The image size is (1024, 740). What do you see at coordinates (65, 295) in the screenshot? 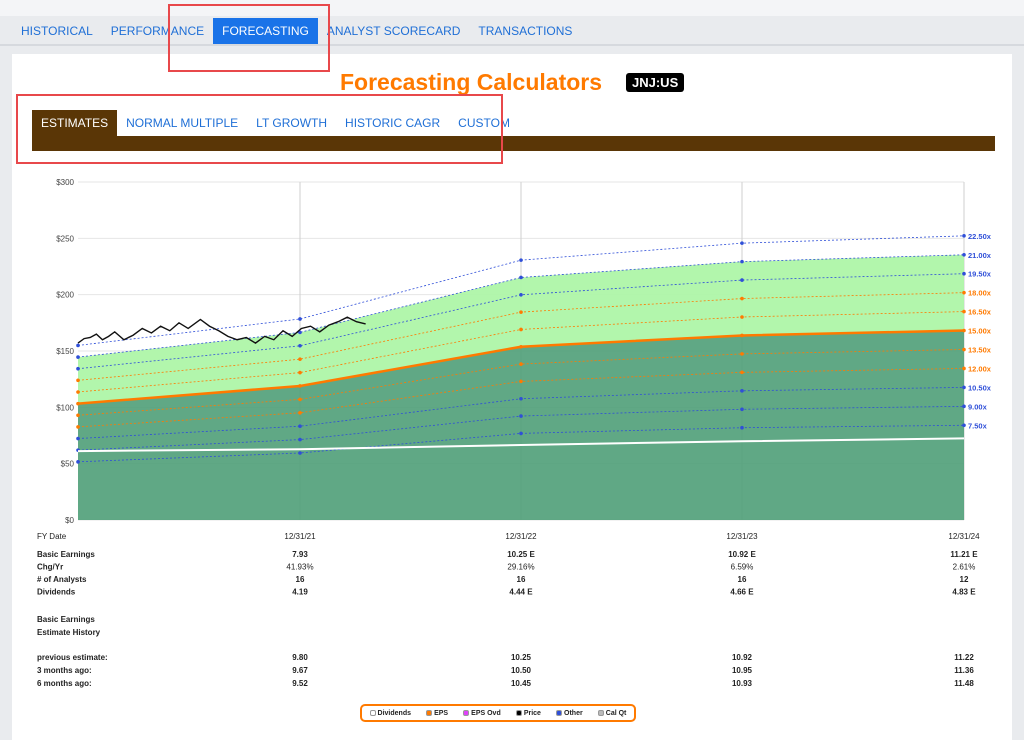
I see `y-tick-label: $200` at bounding box center [65, 295].